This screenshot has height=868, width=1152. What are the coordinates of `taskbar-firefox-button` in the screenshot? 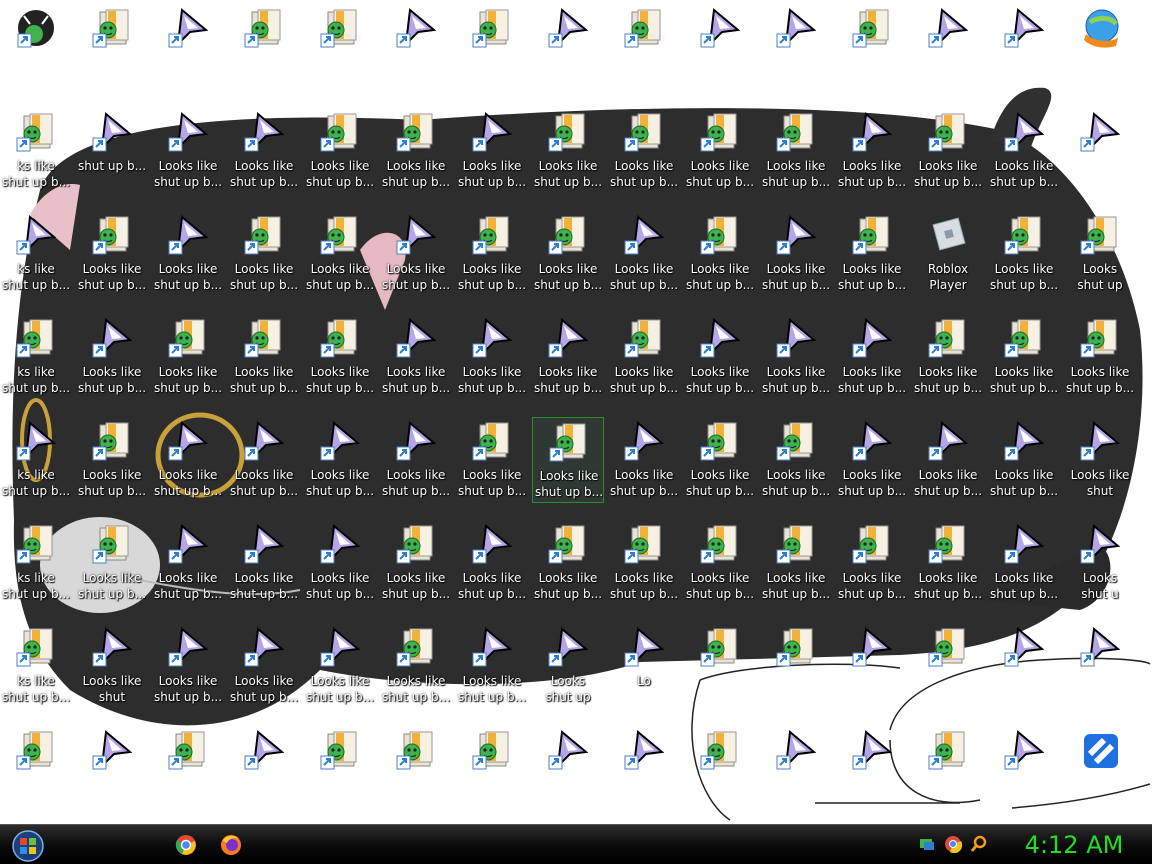 It's located at (231, 845).